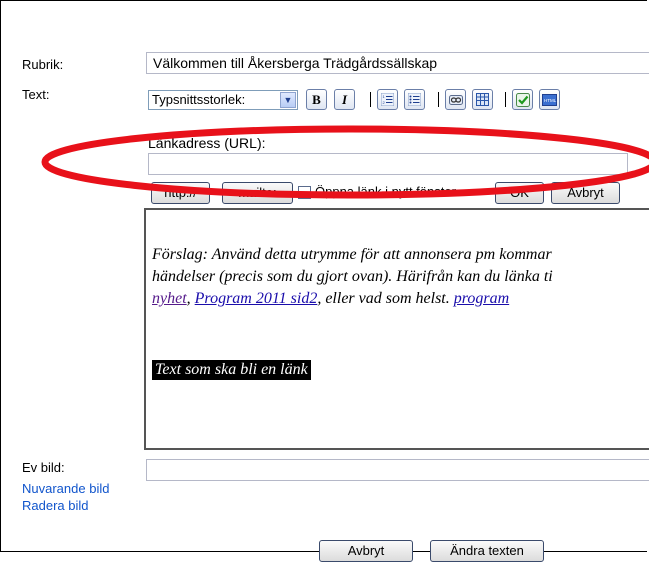  I want to click on url-input, so click(388, 164).